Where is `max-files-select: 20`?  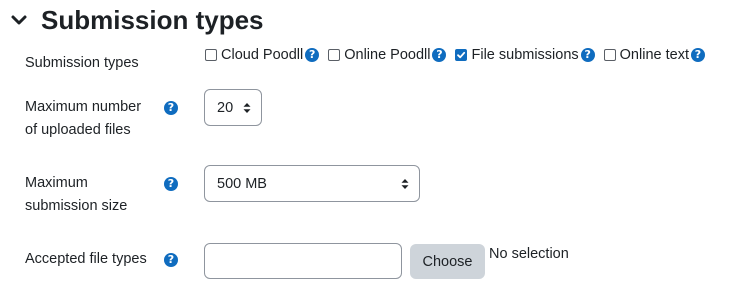
max-files-select: 20 is located at coordinates (233, 107).